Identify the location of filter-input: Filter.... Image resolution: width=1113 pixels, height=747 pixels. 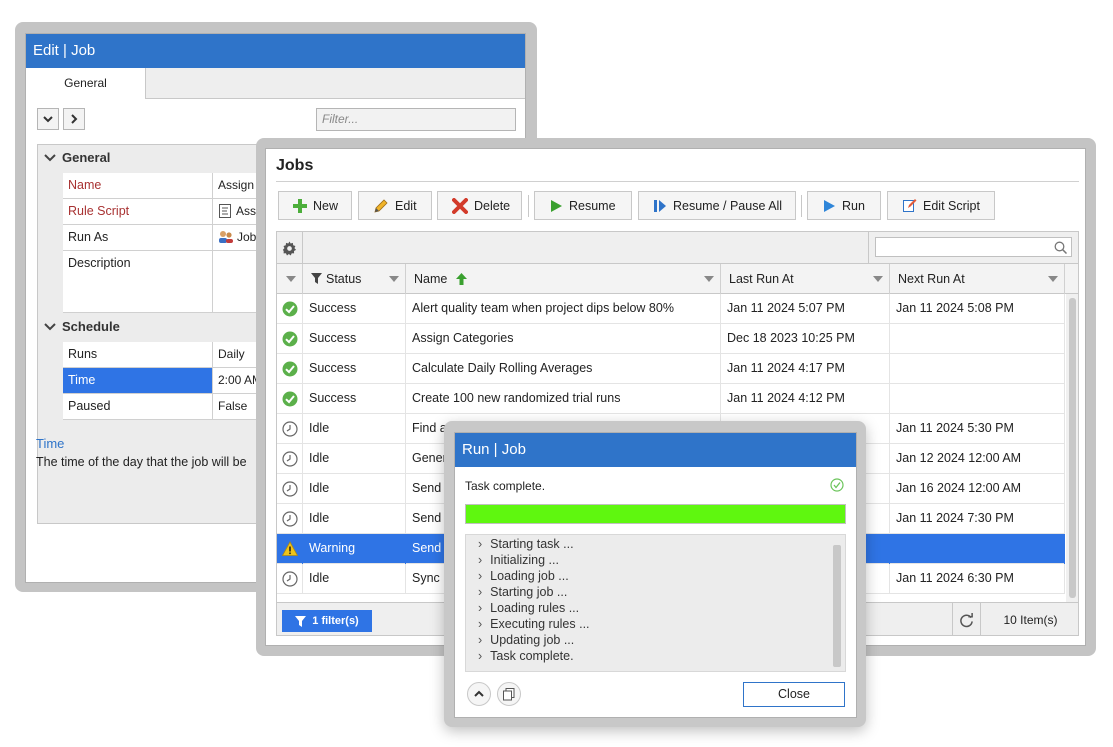
(416, 119).